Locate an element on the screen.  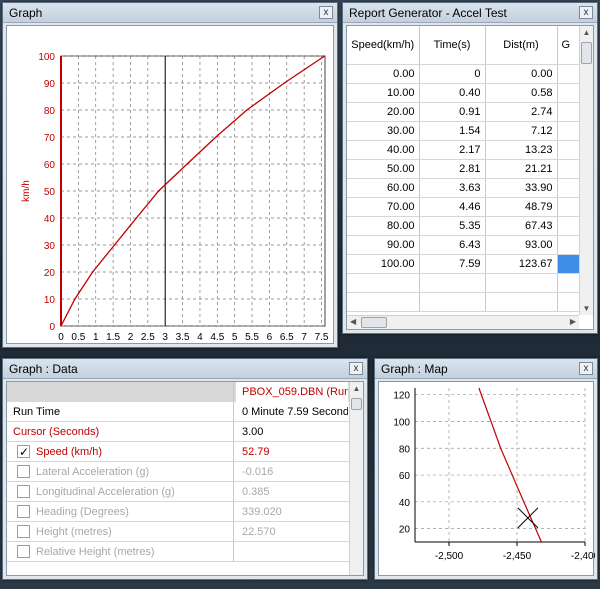
data-vertical-scrollbar: ▲ is located at coordinates (356, 478).